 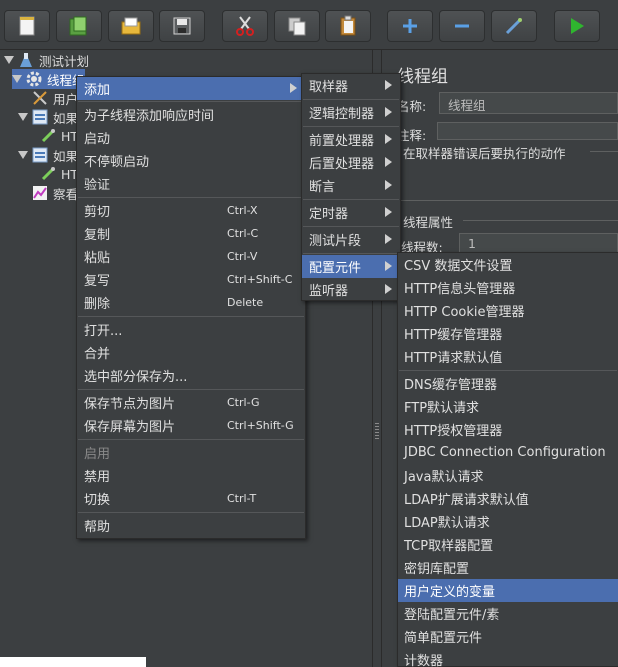 What do you see at coordinates (191, 256) in the screenshot?
I see `menu-item-paste: 粘贴 Ctrl-V` at bounding box center [191, 256].